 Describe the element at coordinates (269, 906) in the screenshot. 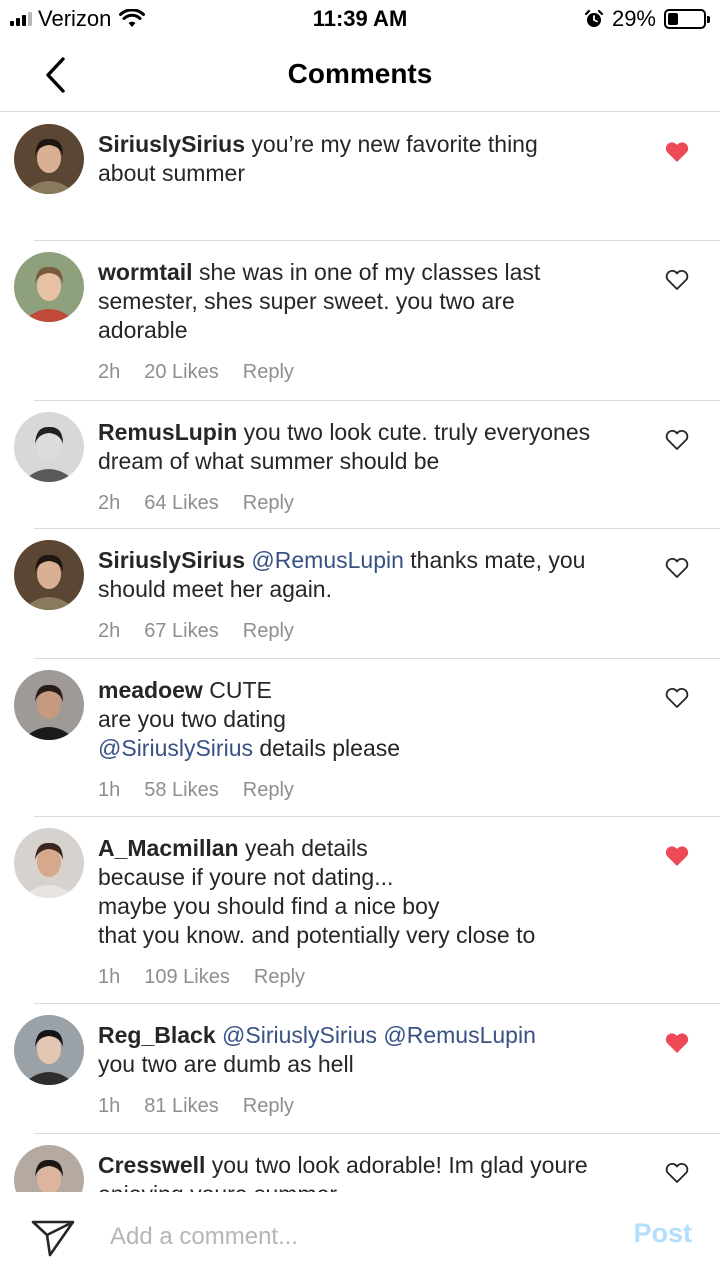

I see `comment-text: maybe you should find a nice boy` at that location.